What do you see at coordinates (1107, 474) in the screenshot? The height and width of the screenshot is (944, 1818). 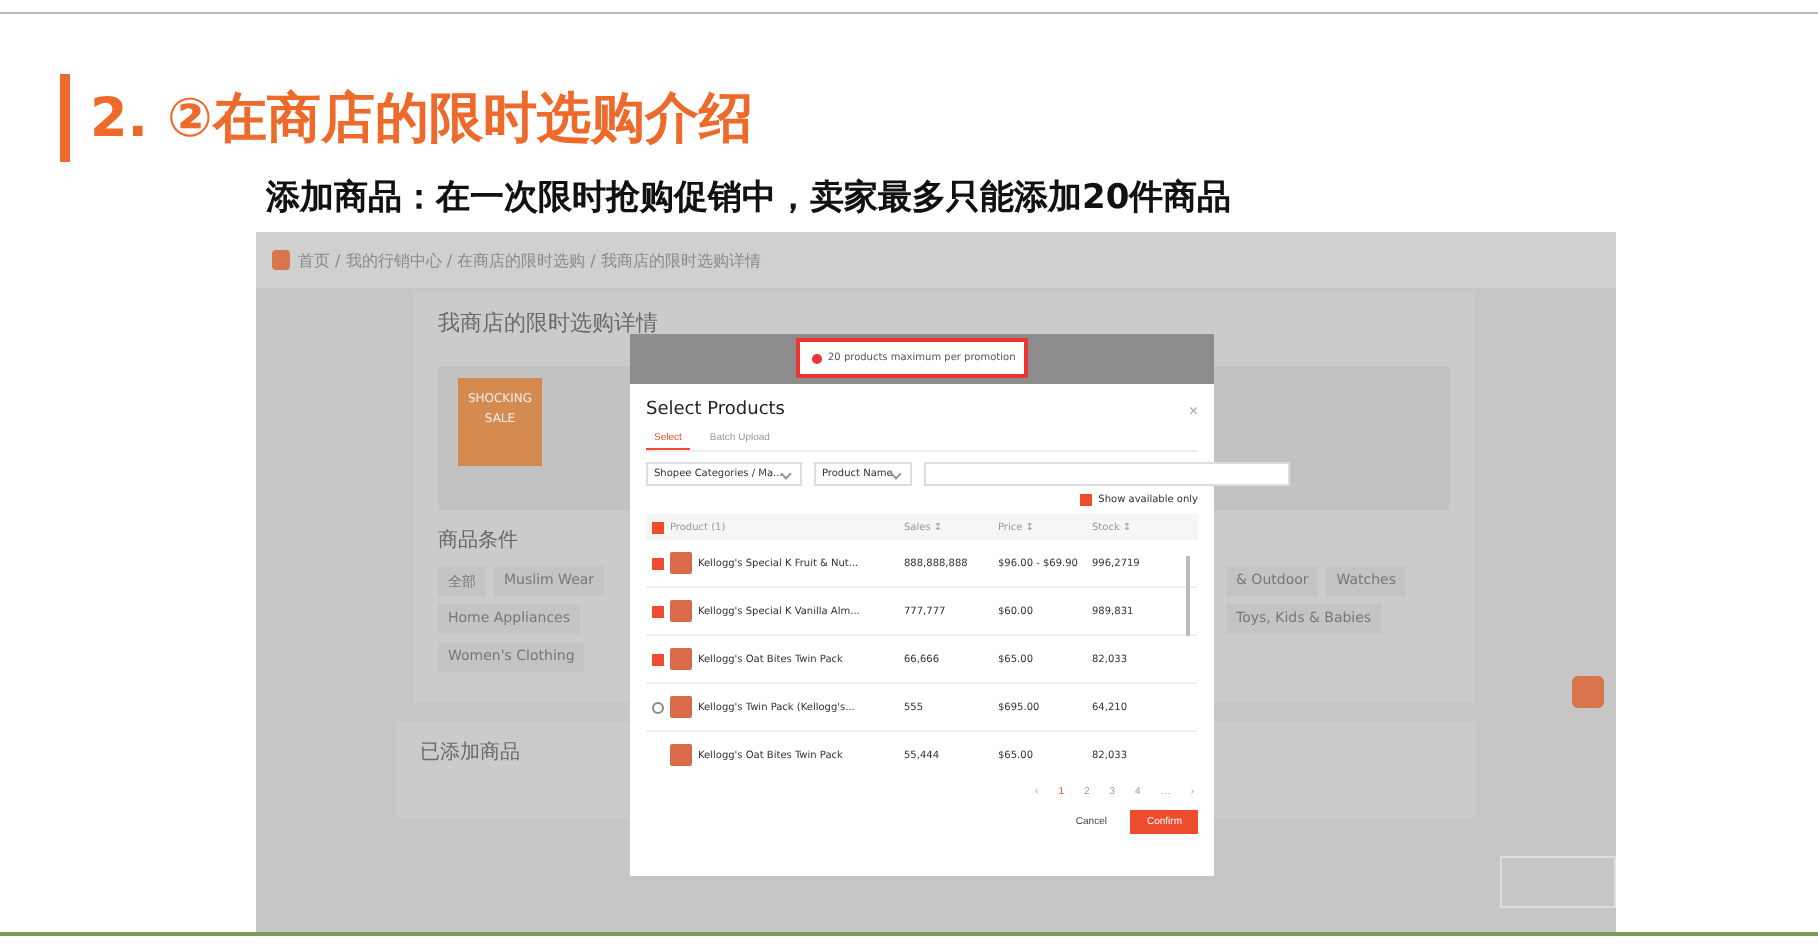 I see `search-field` at bounding box center [1107, 474].